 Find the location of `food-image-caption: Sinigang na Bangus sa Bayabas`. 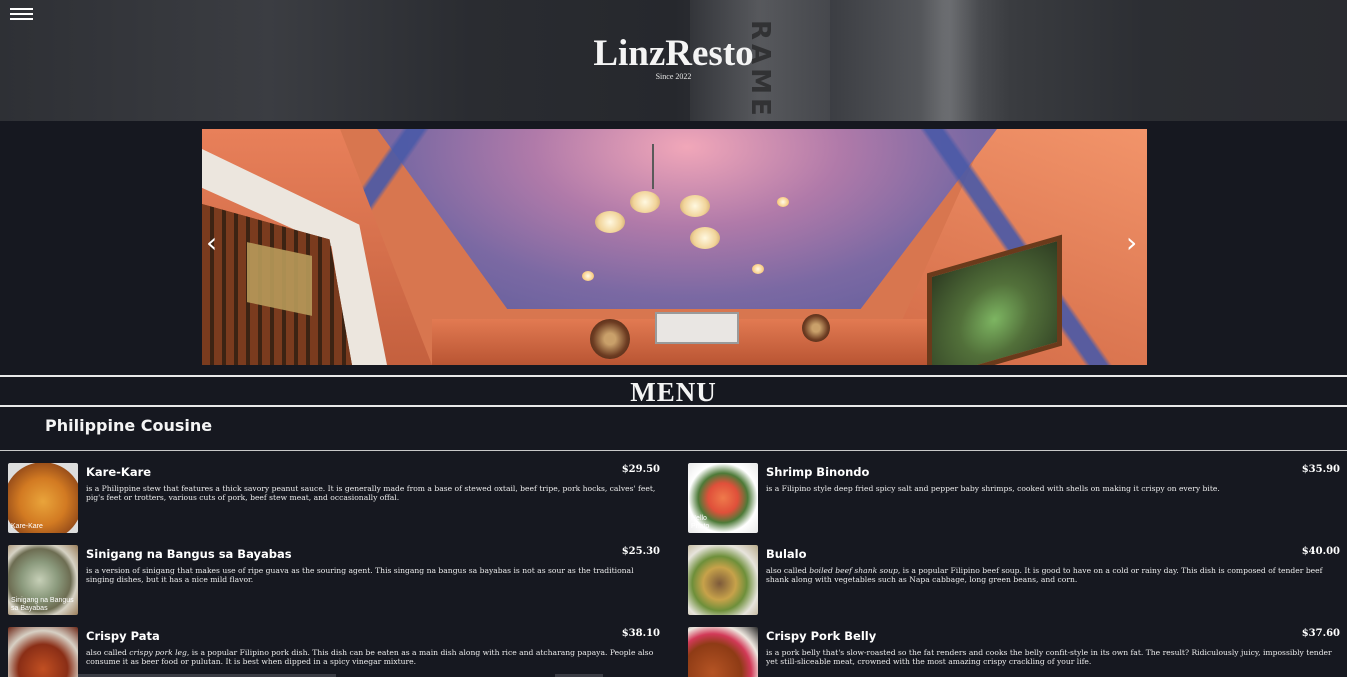

food-image-caption: Sinigang na Bangus sa Bayabas is located at coordinates (42, 604).